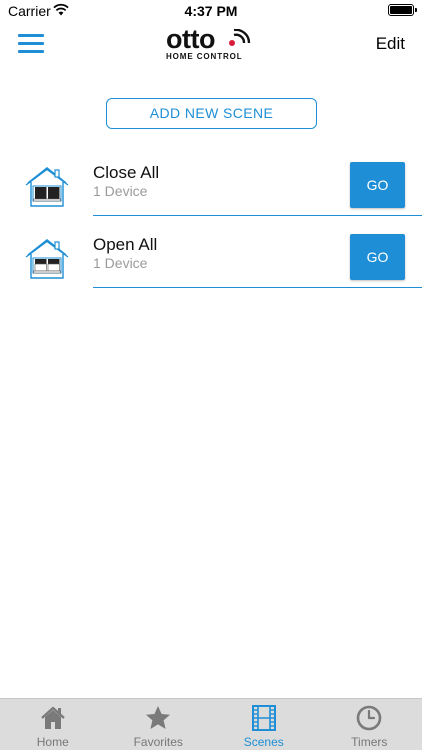  Describe the element at coordinates (32, 43) in the screenshot. I see `menu-icon` at that location.